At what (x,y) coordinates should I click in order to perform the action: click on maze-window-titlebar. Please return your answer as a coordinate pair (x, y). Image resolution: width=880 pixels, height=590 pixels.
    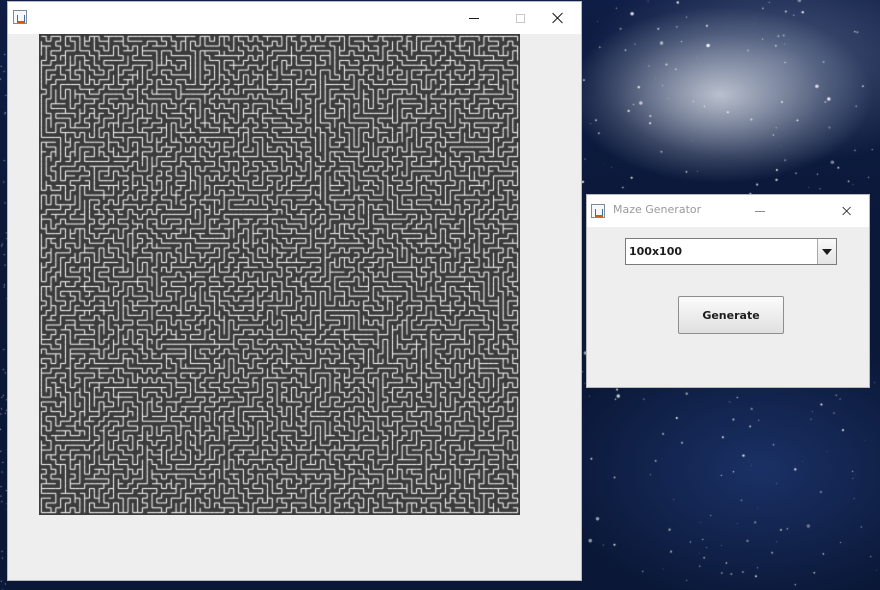
    Looking at the image, I should click on (294, 18).